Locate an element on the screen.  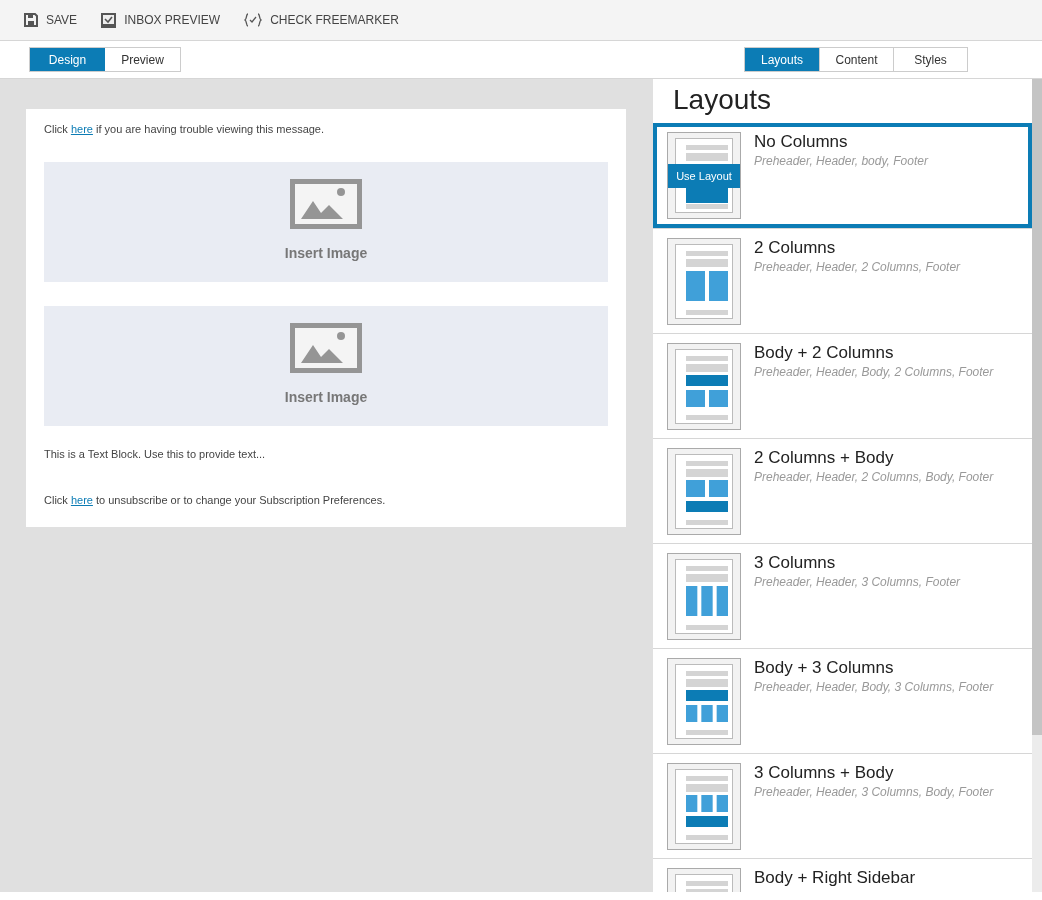
use-layout-button: Use Layout is located at coordinates (704, 176).